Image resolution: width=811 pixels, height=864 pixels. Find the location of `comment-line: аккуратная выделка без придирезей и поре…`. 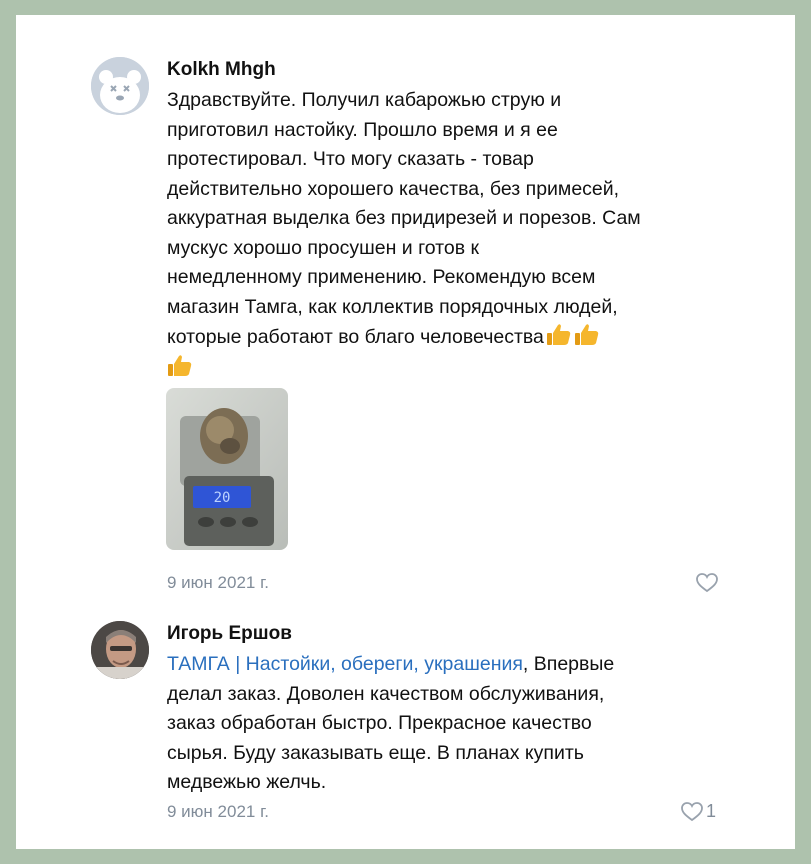

comment-line: аккуратная выделка без придирезей и поре… is located at coordinates (404, 218).